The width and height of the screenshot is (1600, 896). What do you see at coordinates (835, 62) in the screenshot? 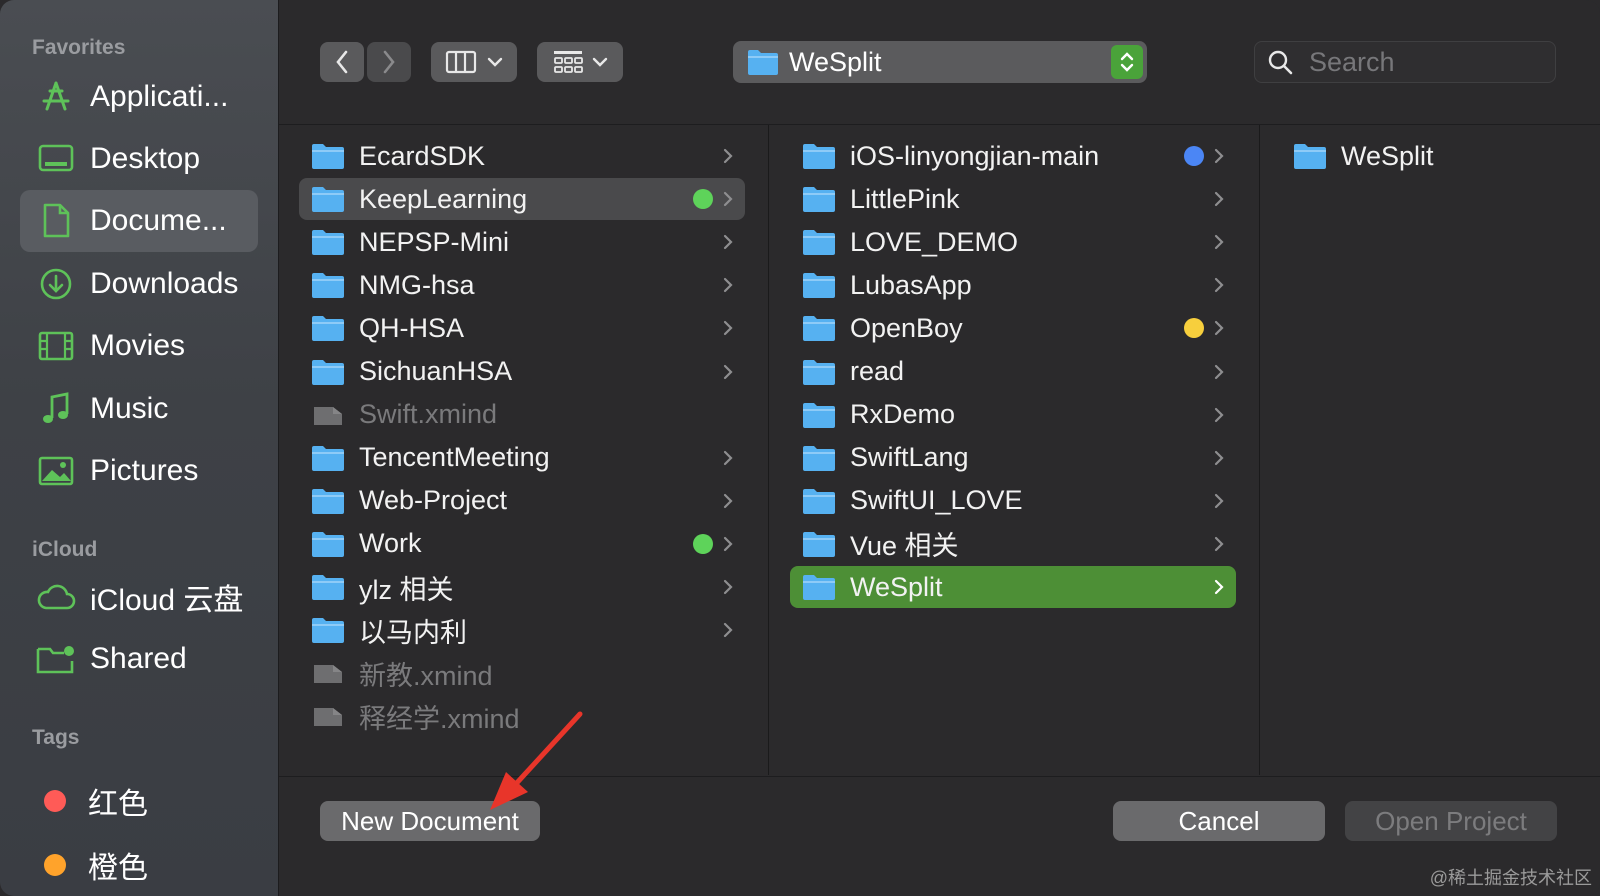
I see `path-label: WeSplit` at bounding box center [835, 62].